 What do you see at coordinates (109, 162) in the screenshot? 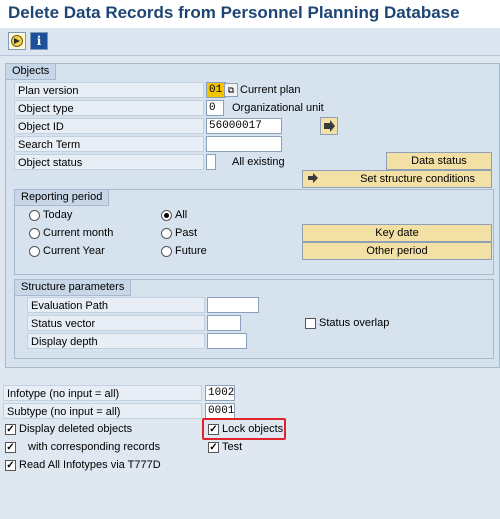
I see `object-status-label: Object status` at bounding box center [109, 162].